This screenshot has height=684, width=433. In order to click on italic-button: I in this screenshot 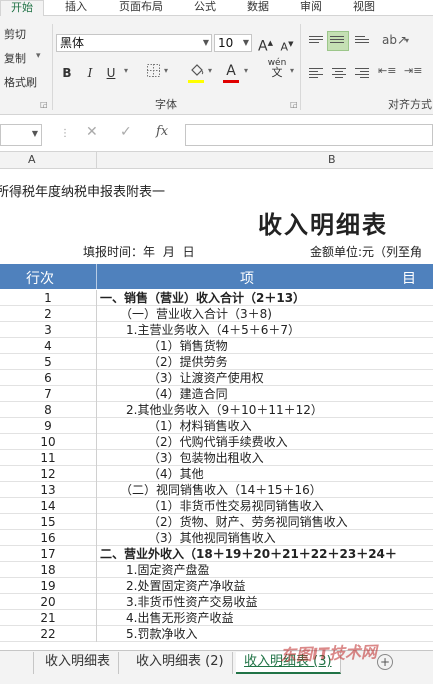, I will do `click(90, 73)`.